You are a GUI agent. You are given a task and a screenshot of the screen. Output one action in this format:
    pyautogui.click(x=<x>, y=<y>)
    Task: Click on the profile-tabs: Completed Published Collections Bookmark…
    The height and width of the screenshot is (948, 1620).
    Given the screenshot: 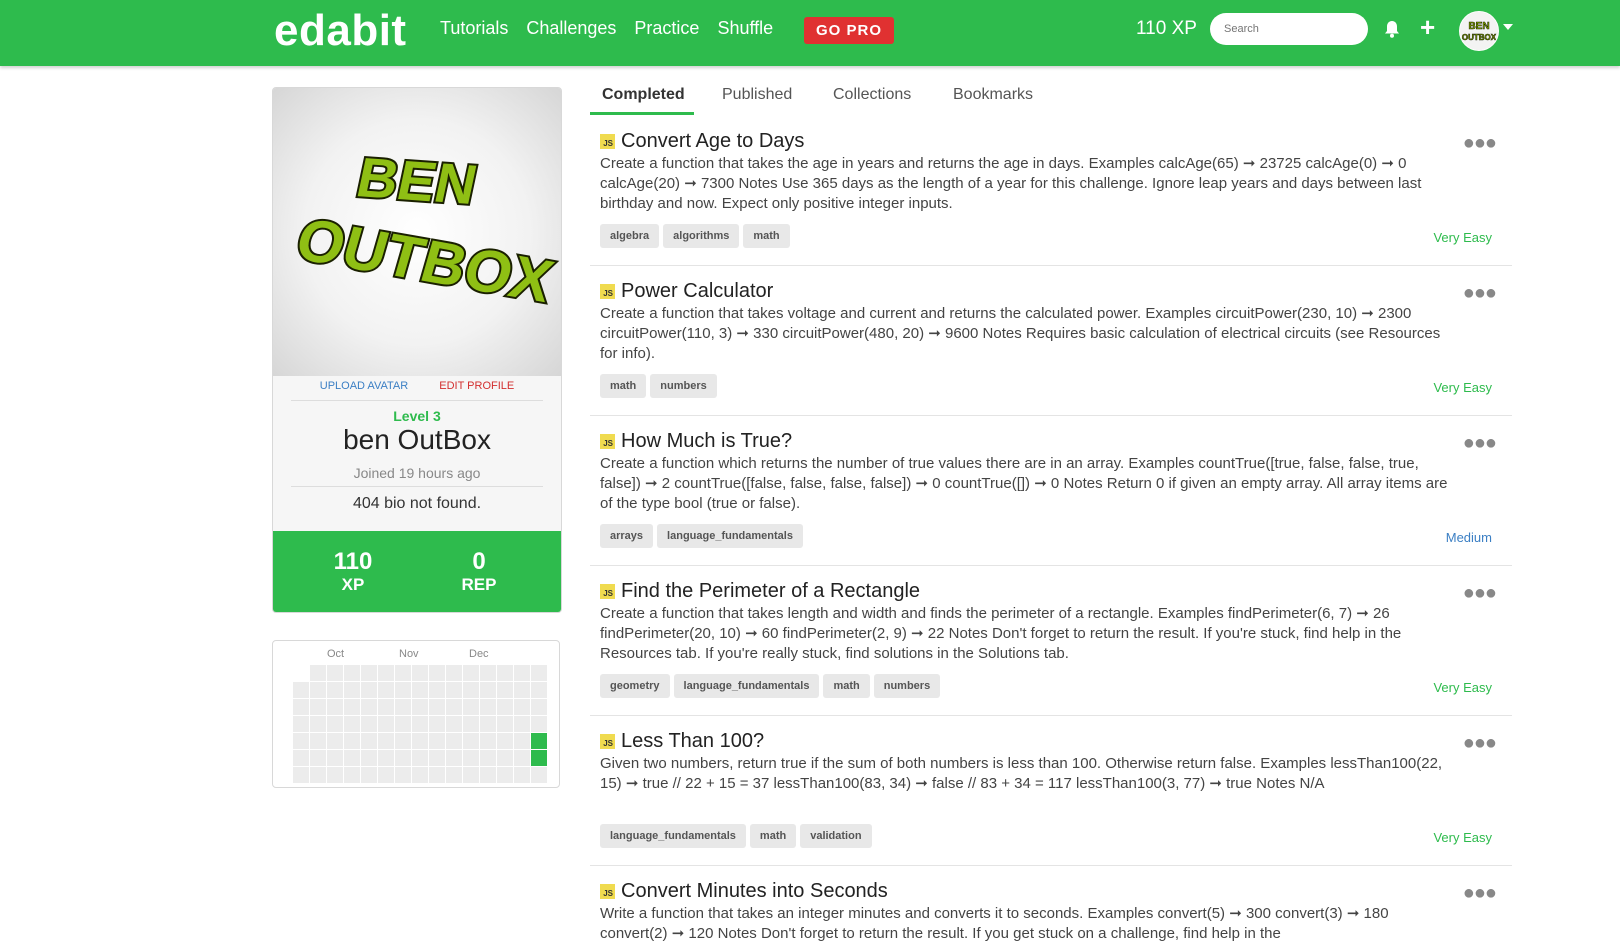 What is the action you would take?
    pyautogui.click(x=1050, y=98)
    